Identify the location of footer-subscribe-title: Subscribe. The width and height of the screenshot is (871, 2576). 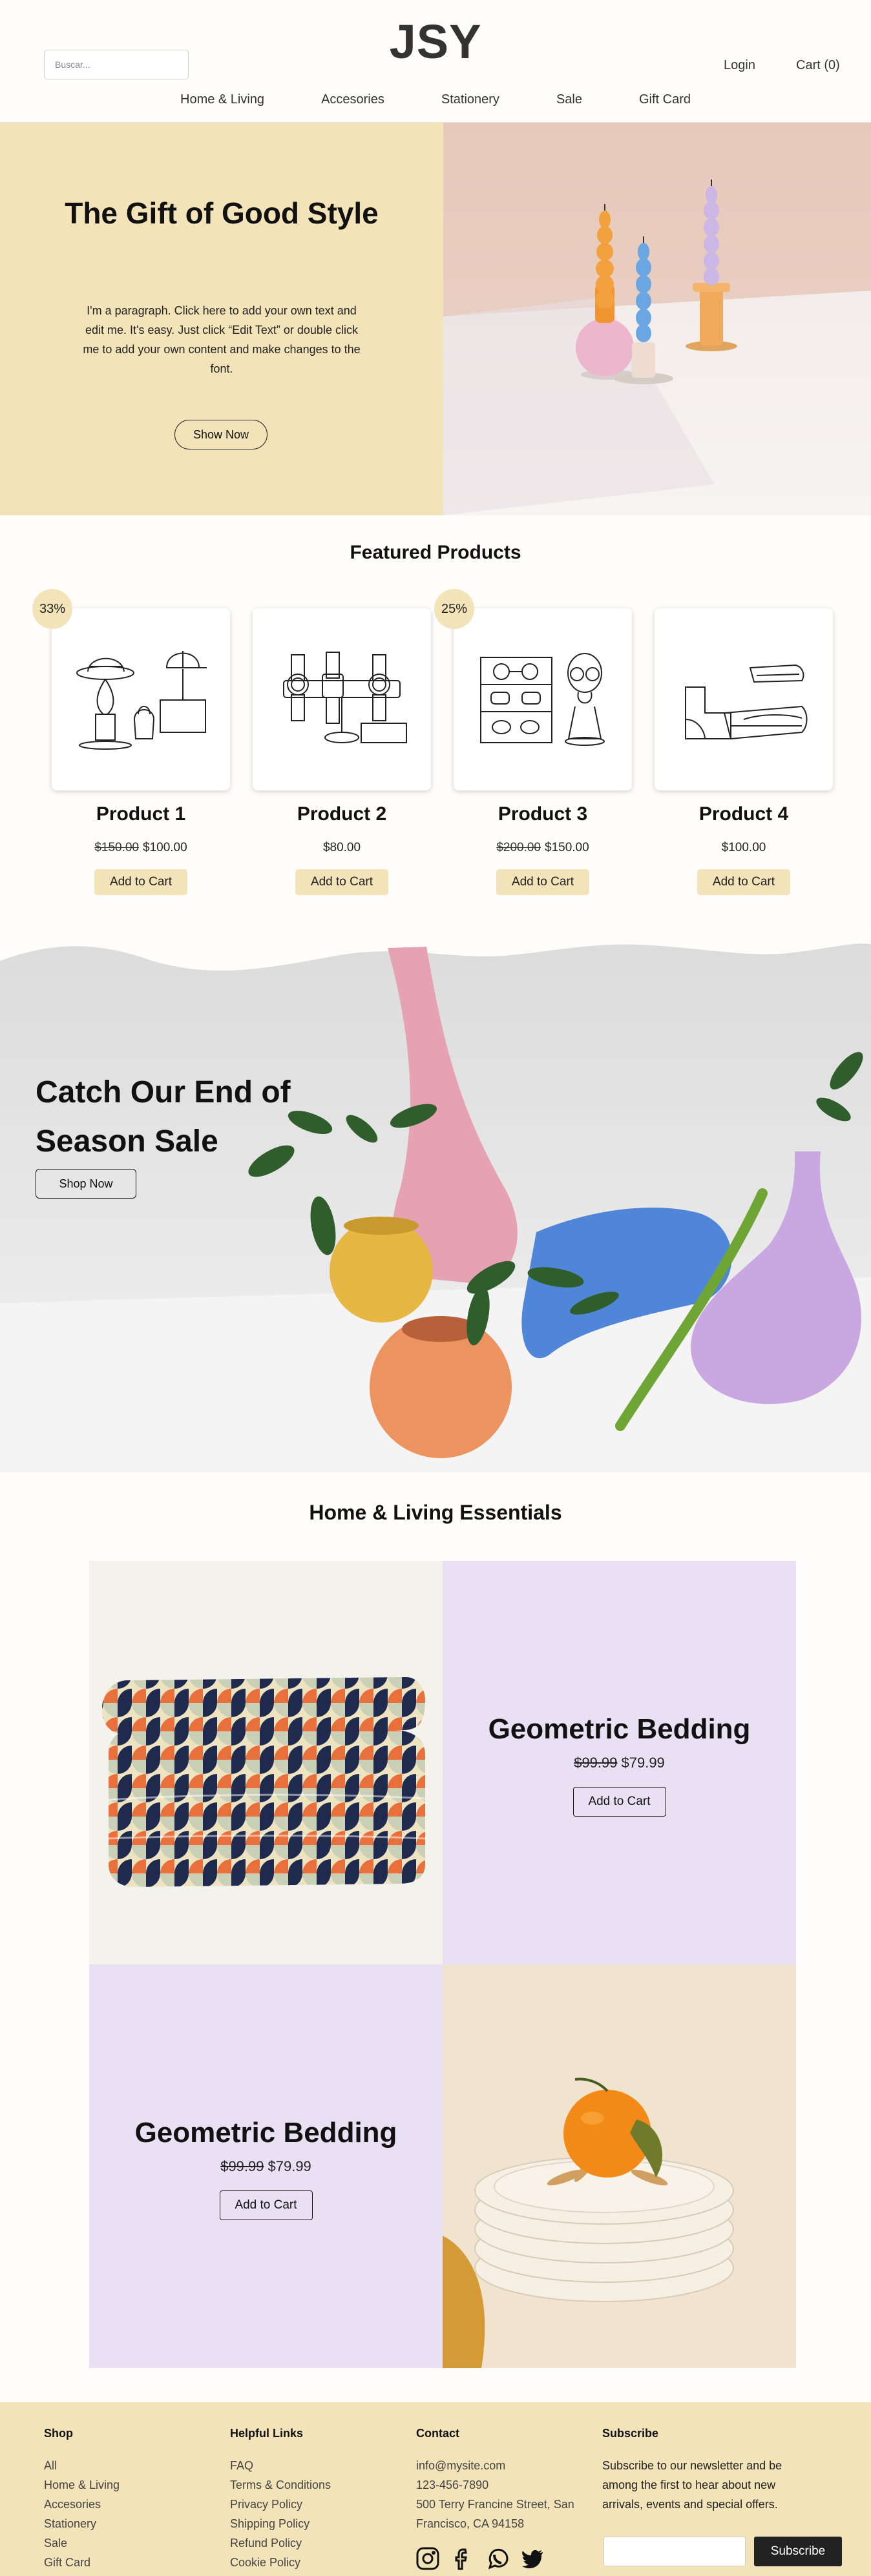
(630, 2433).